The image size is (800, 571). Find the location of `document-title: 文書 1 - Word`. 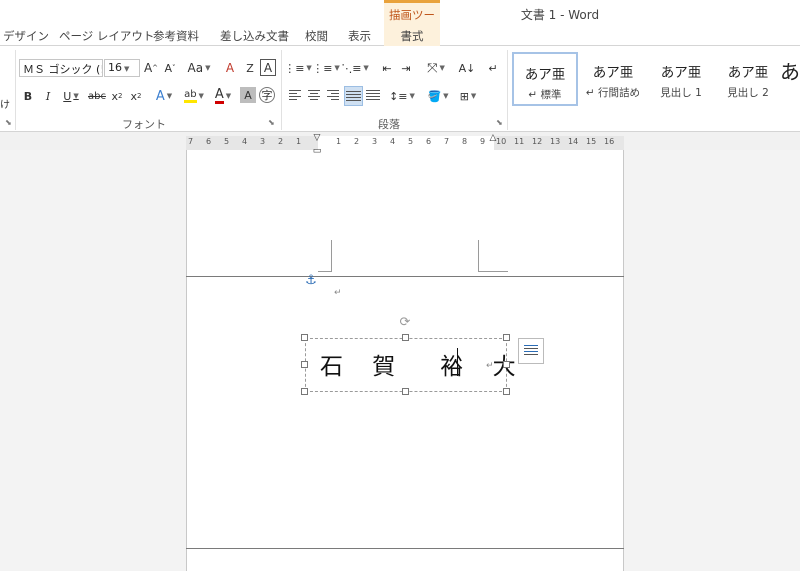

document-title: 文書 1 - Word is located at coordinates (560, 15).